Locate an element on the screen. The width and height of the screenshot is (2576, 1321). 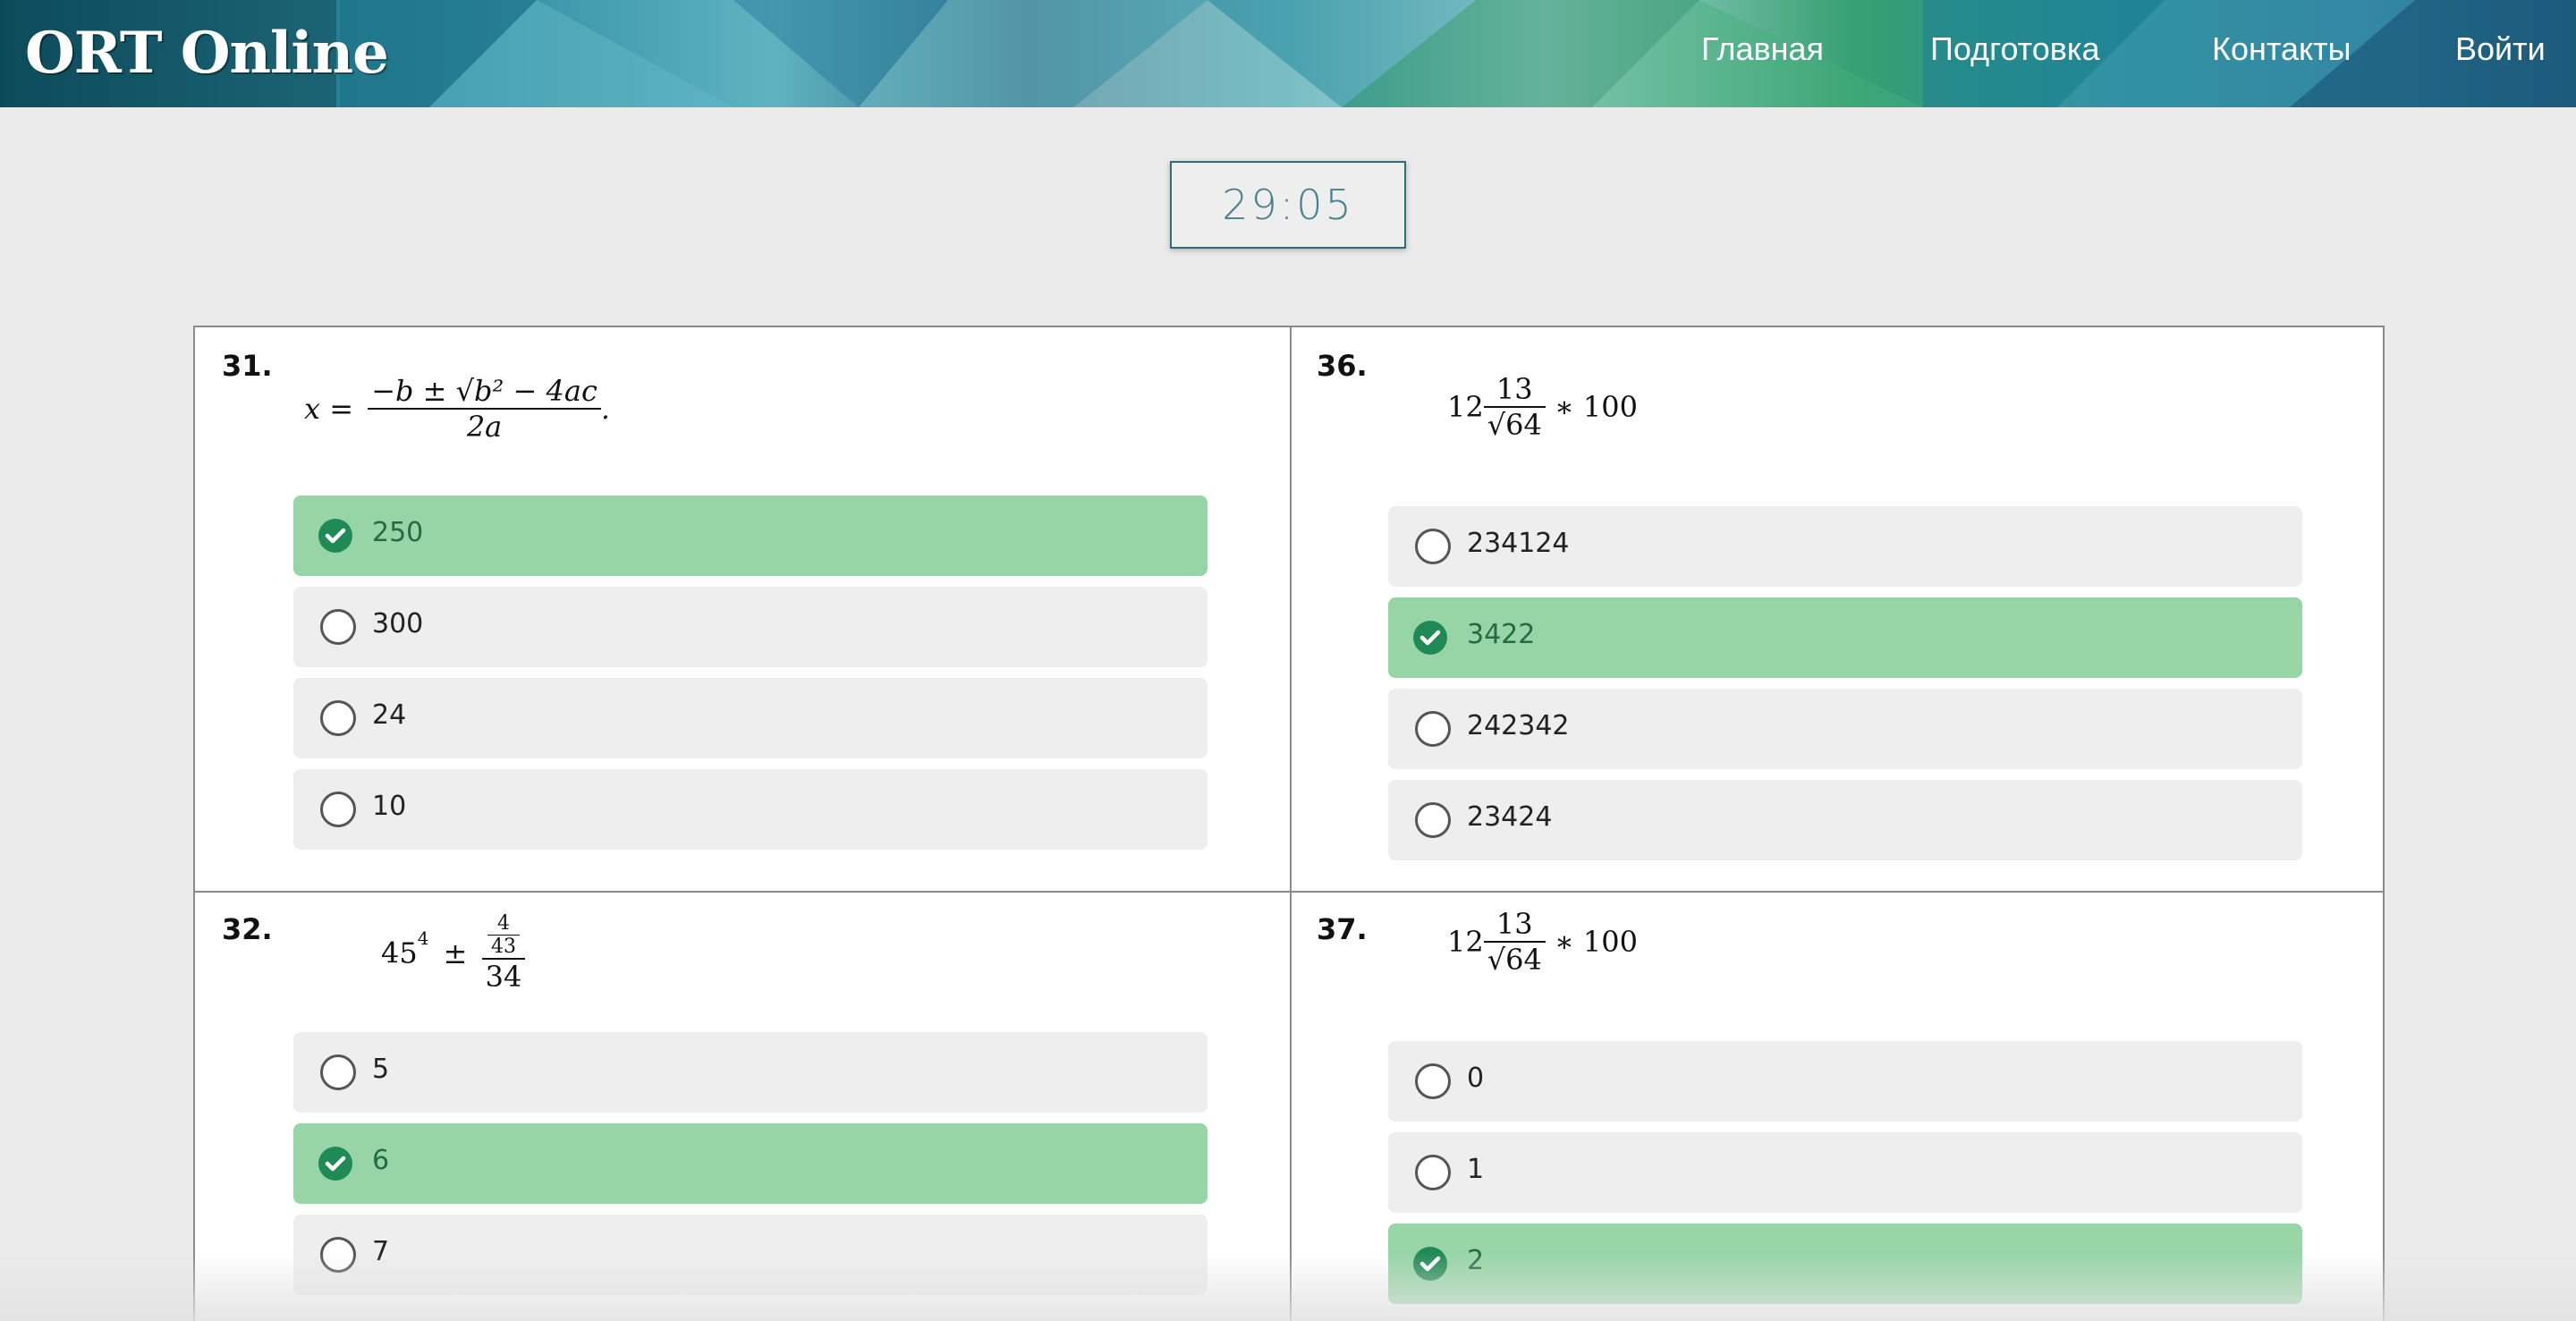
answer-option: 10 is located at coordinates (750, 809).